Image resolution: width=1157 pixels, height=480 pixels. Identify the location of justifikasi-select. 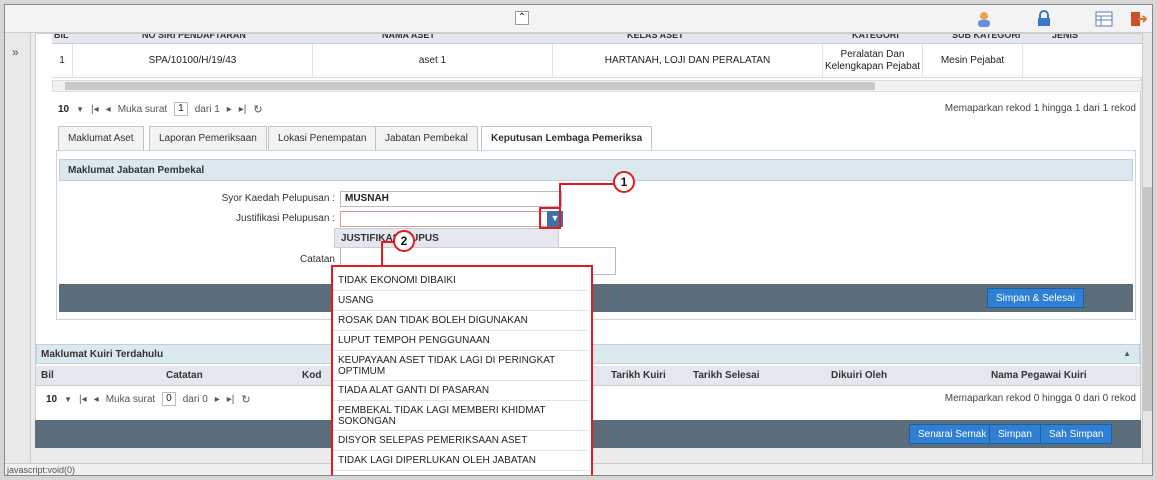
(451, 219).